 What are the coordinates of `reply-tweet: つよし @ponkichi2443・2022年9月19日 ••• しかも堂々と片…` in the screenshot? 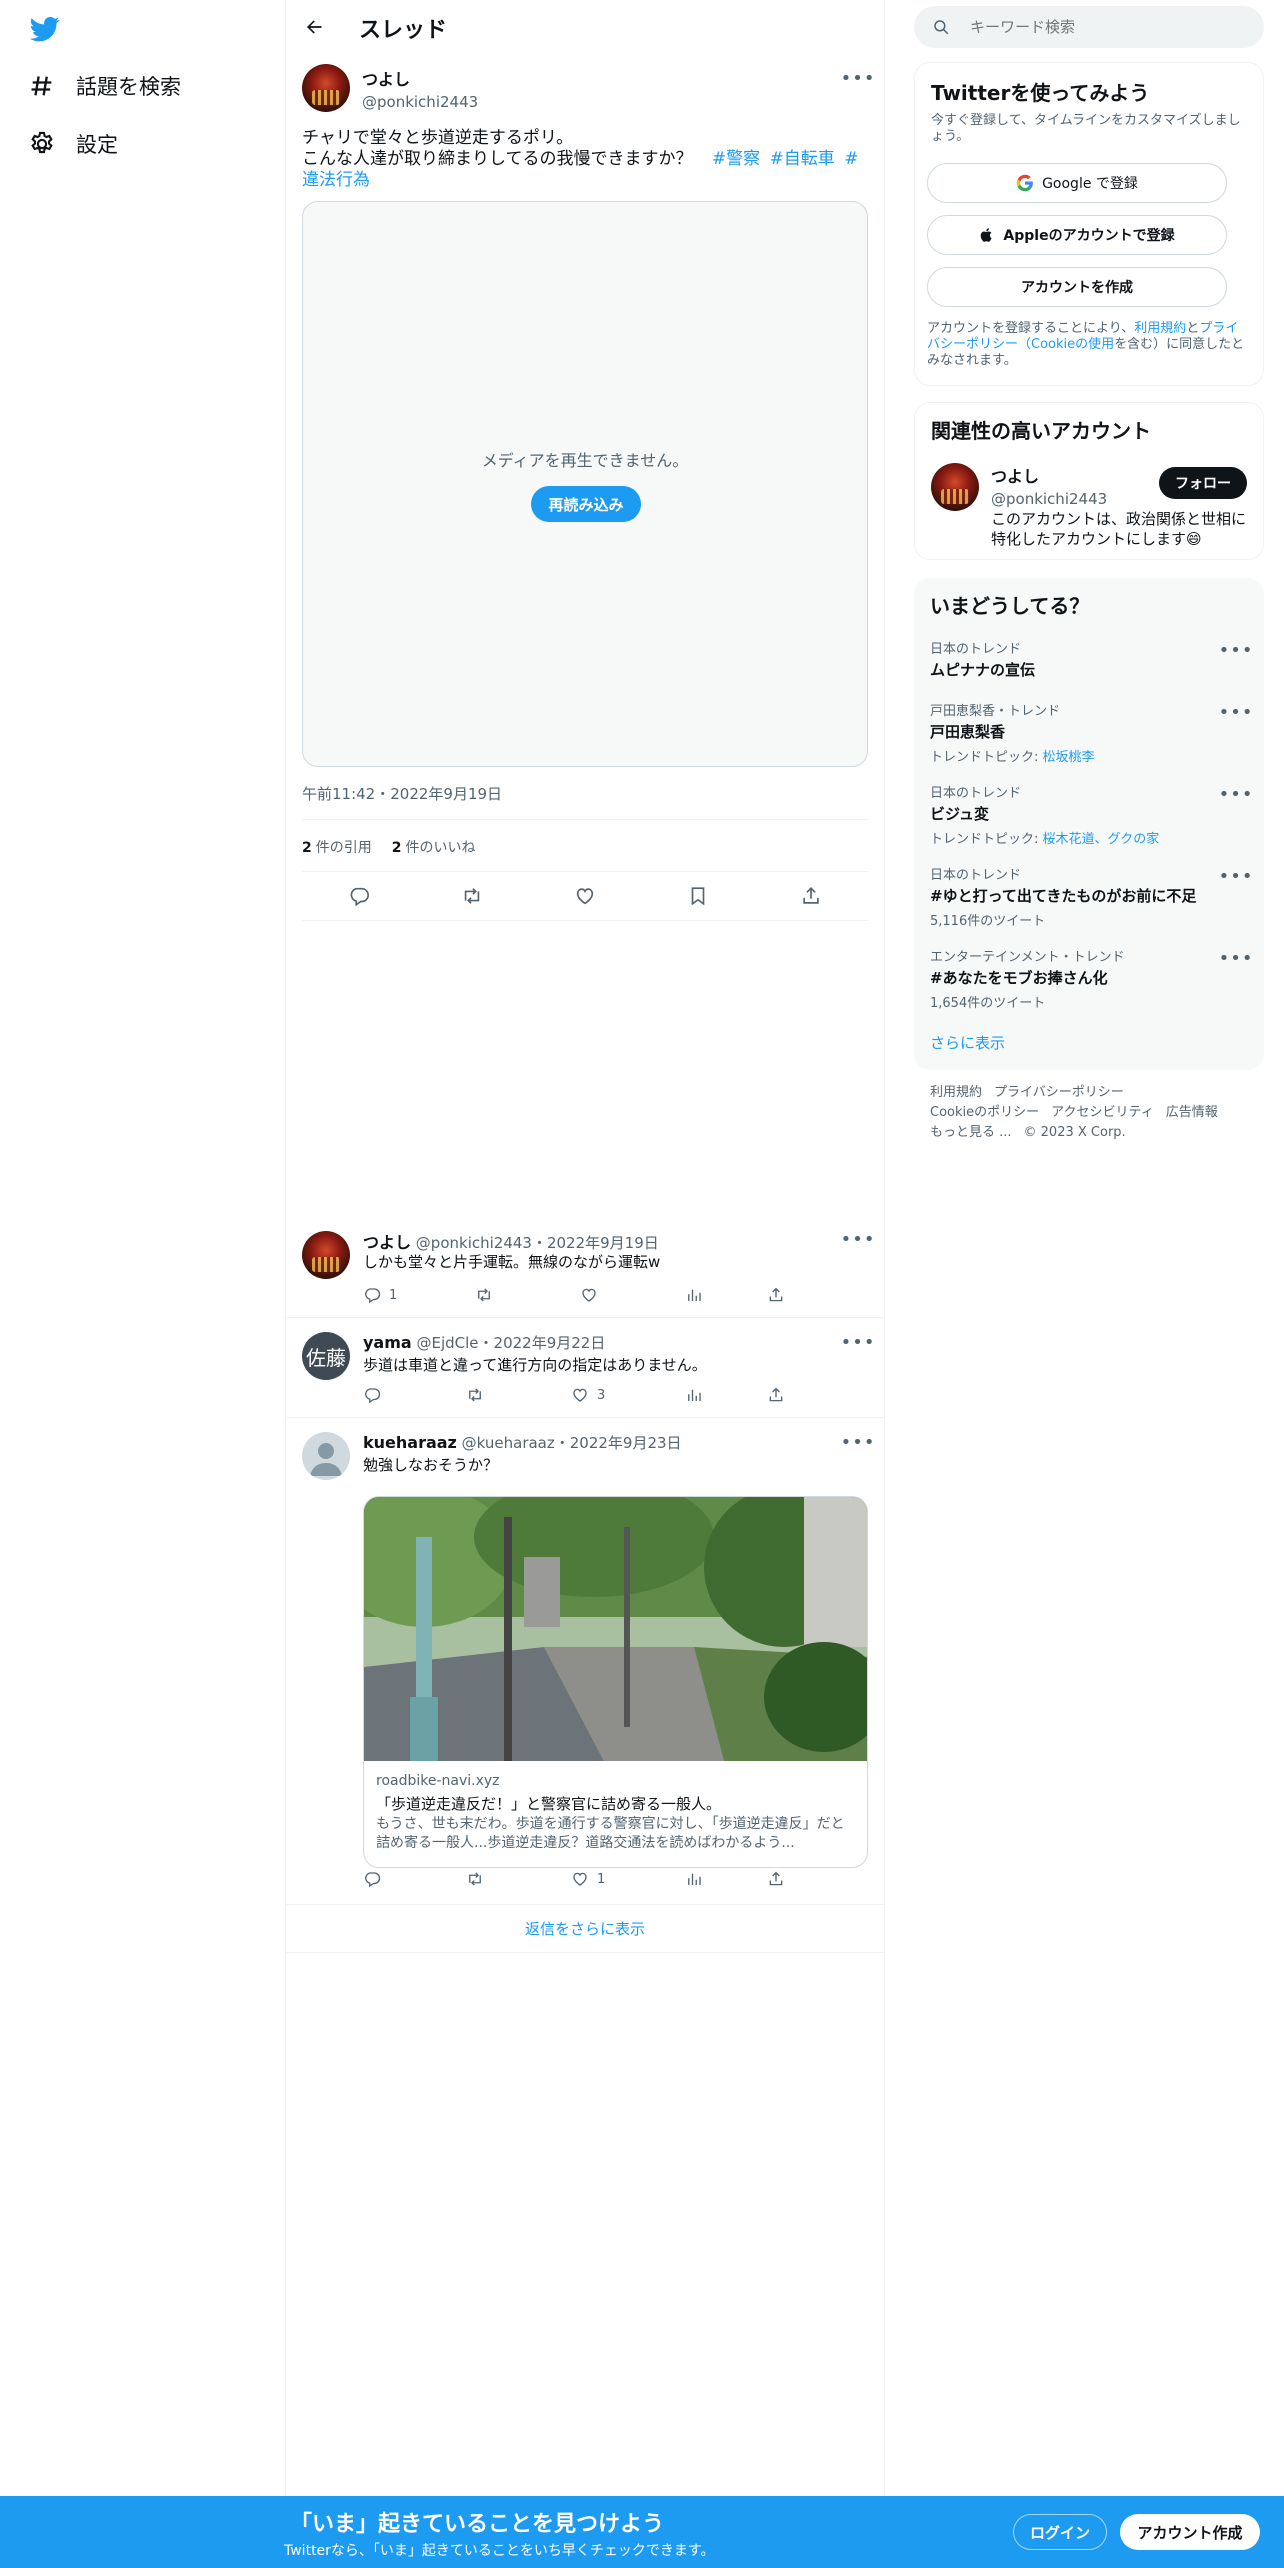 It's located at (585, 1266).